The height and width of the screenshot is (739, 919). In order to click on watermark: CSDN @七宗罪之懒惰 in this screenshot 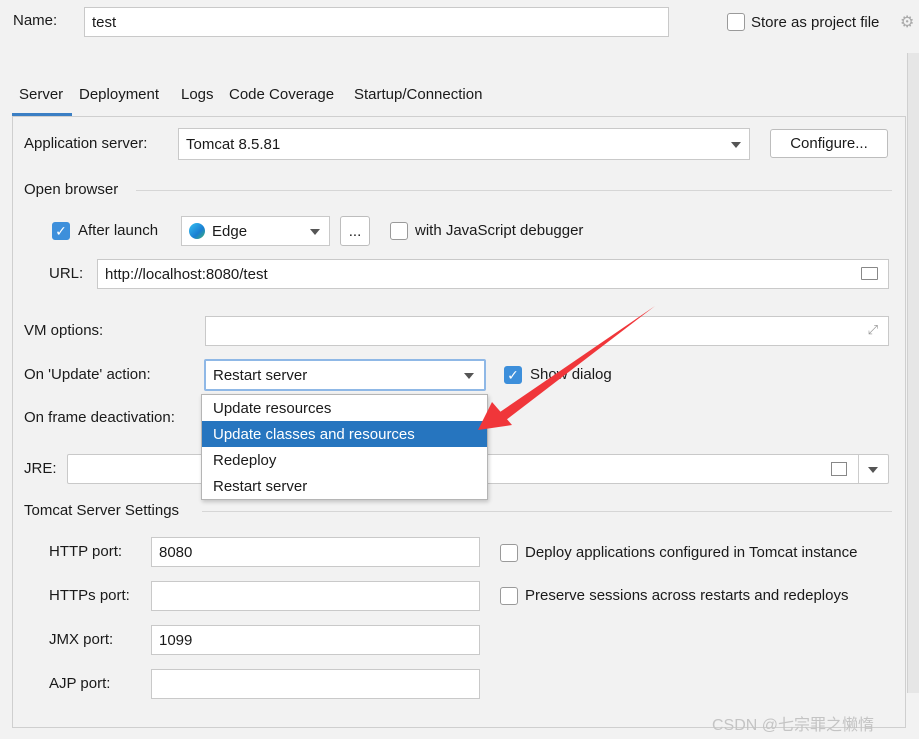, I will do `click(793, 725)`.